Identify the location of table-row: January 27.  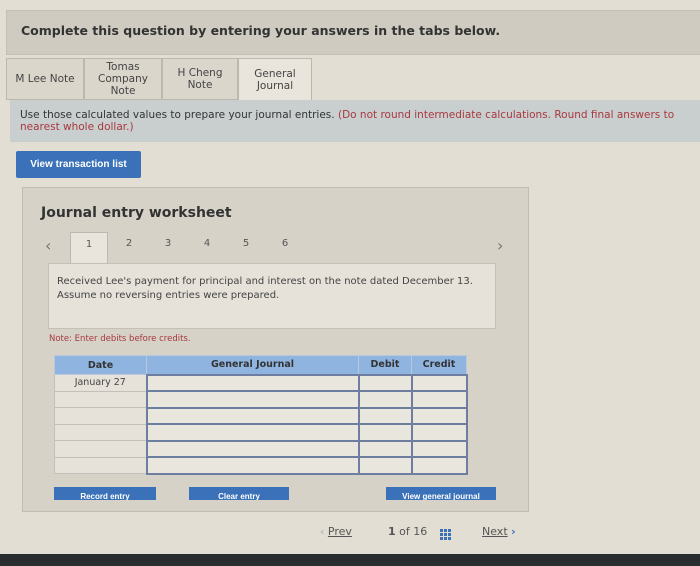
(261, 382).